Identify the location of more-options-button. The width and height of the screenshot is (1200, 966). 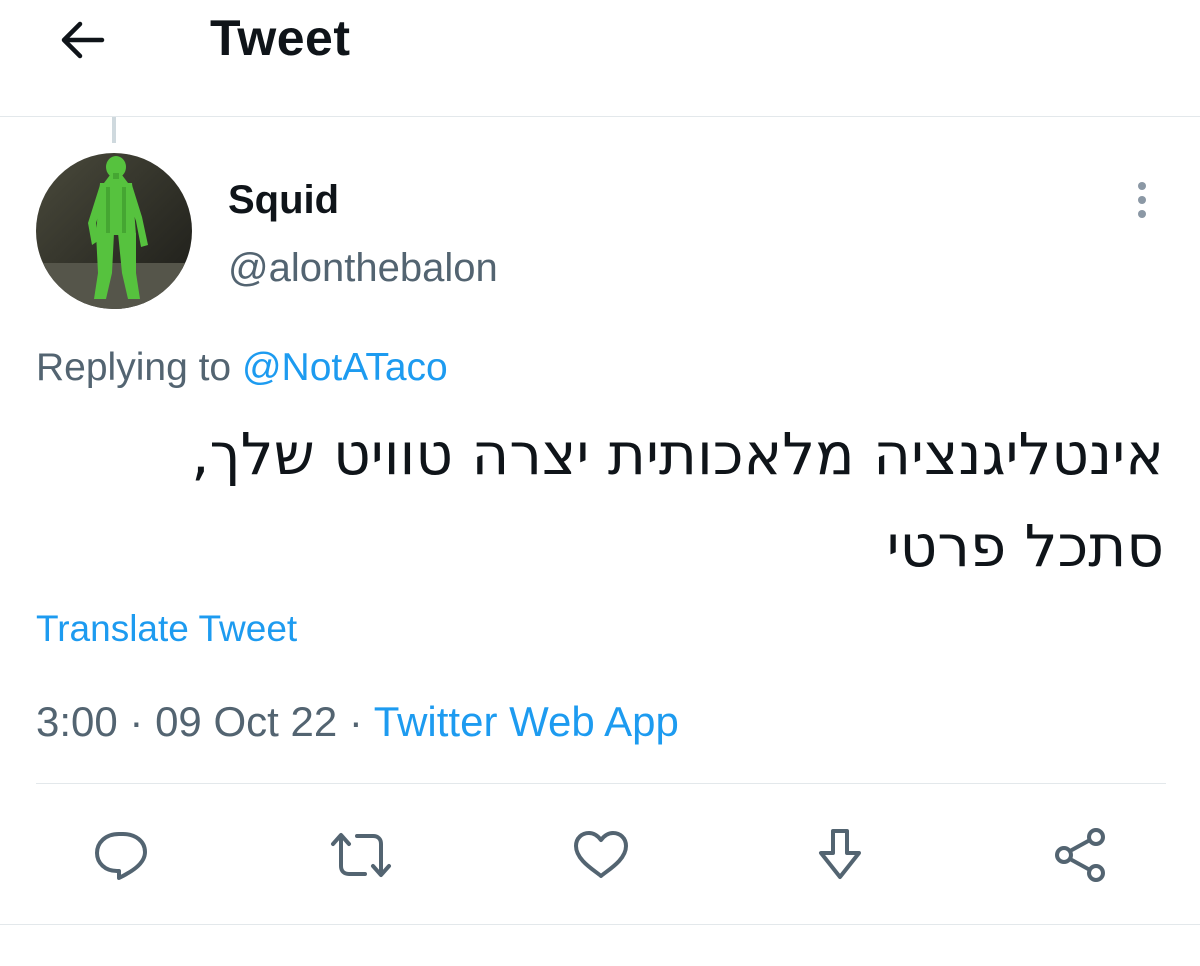
(1142, 200).